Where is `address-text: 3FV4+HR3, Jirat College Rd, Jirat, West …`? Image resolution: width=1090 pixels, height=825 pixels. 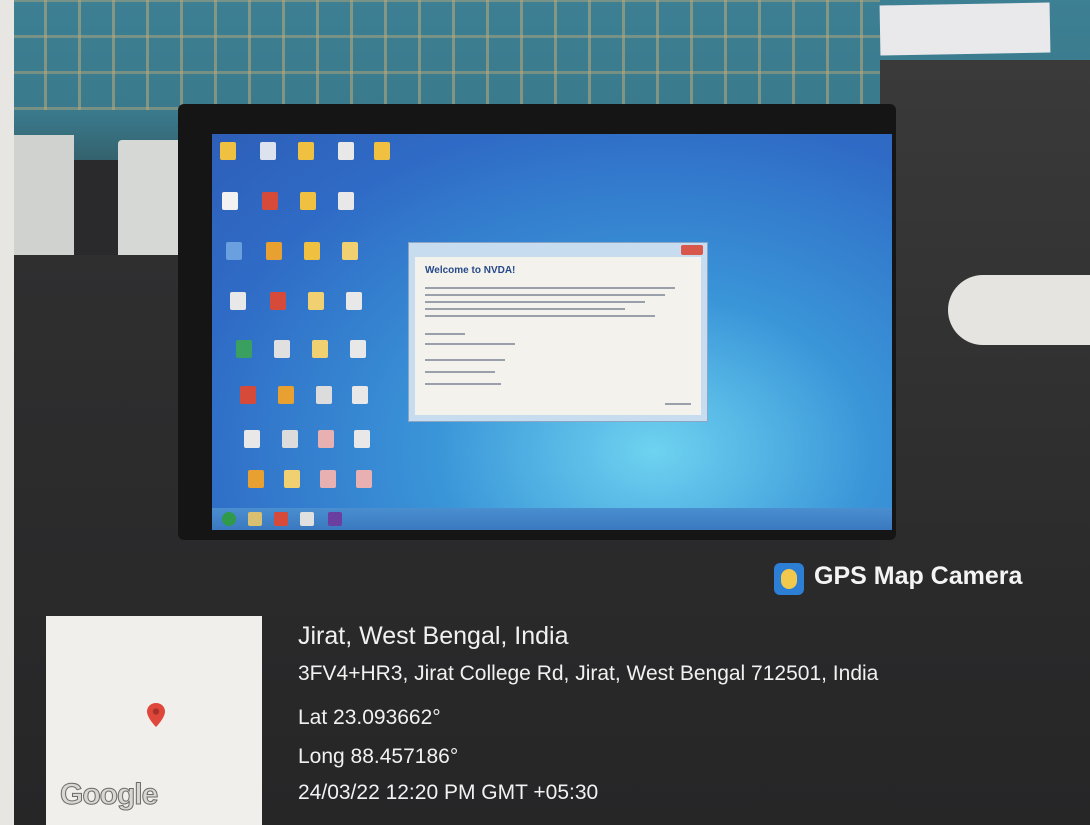 address-text: 3FV4+HR3, Jirat College Rd, Jirat, West … is located at coordinates (588, 673).